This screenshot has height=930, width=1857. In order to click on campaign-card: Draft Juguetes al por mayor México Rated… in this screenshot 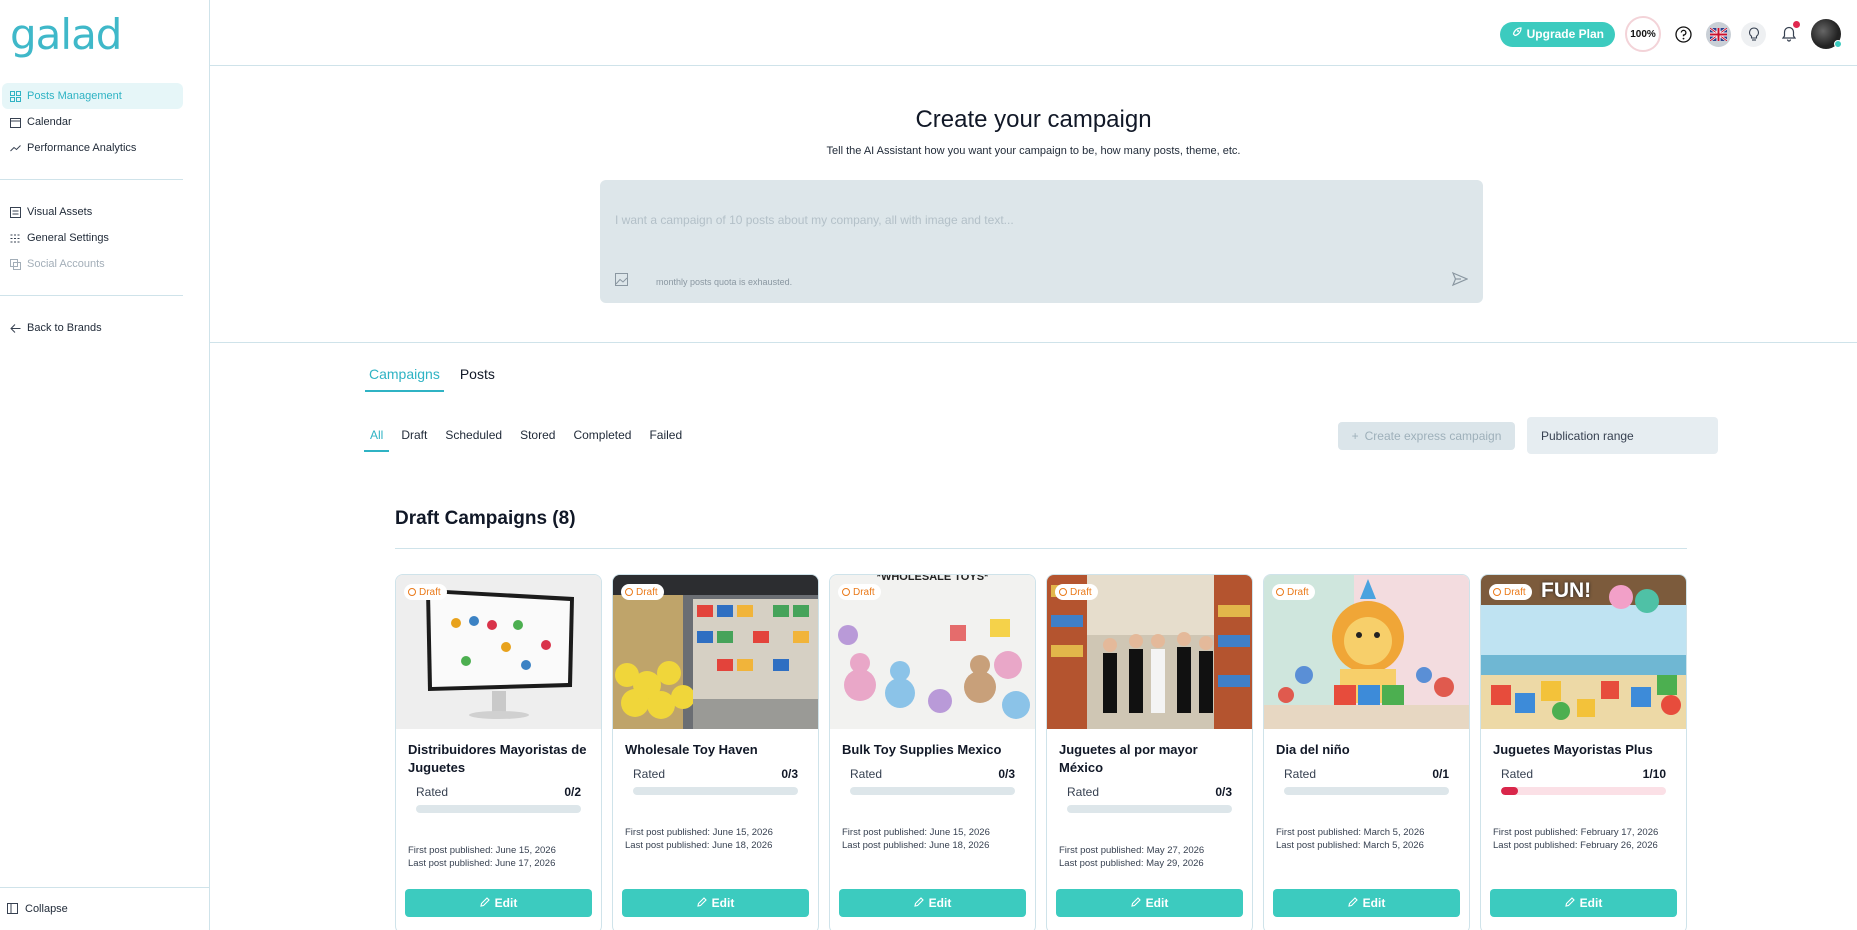, I will do `click(1149, 752)`.